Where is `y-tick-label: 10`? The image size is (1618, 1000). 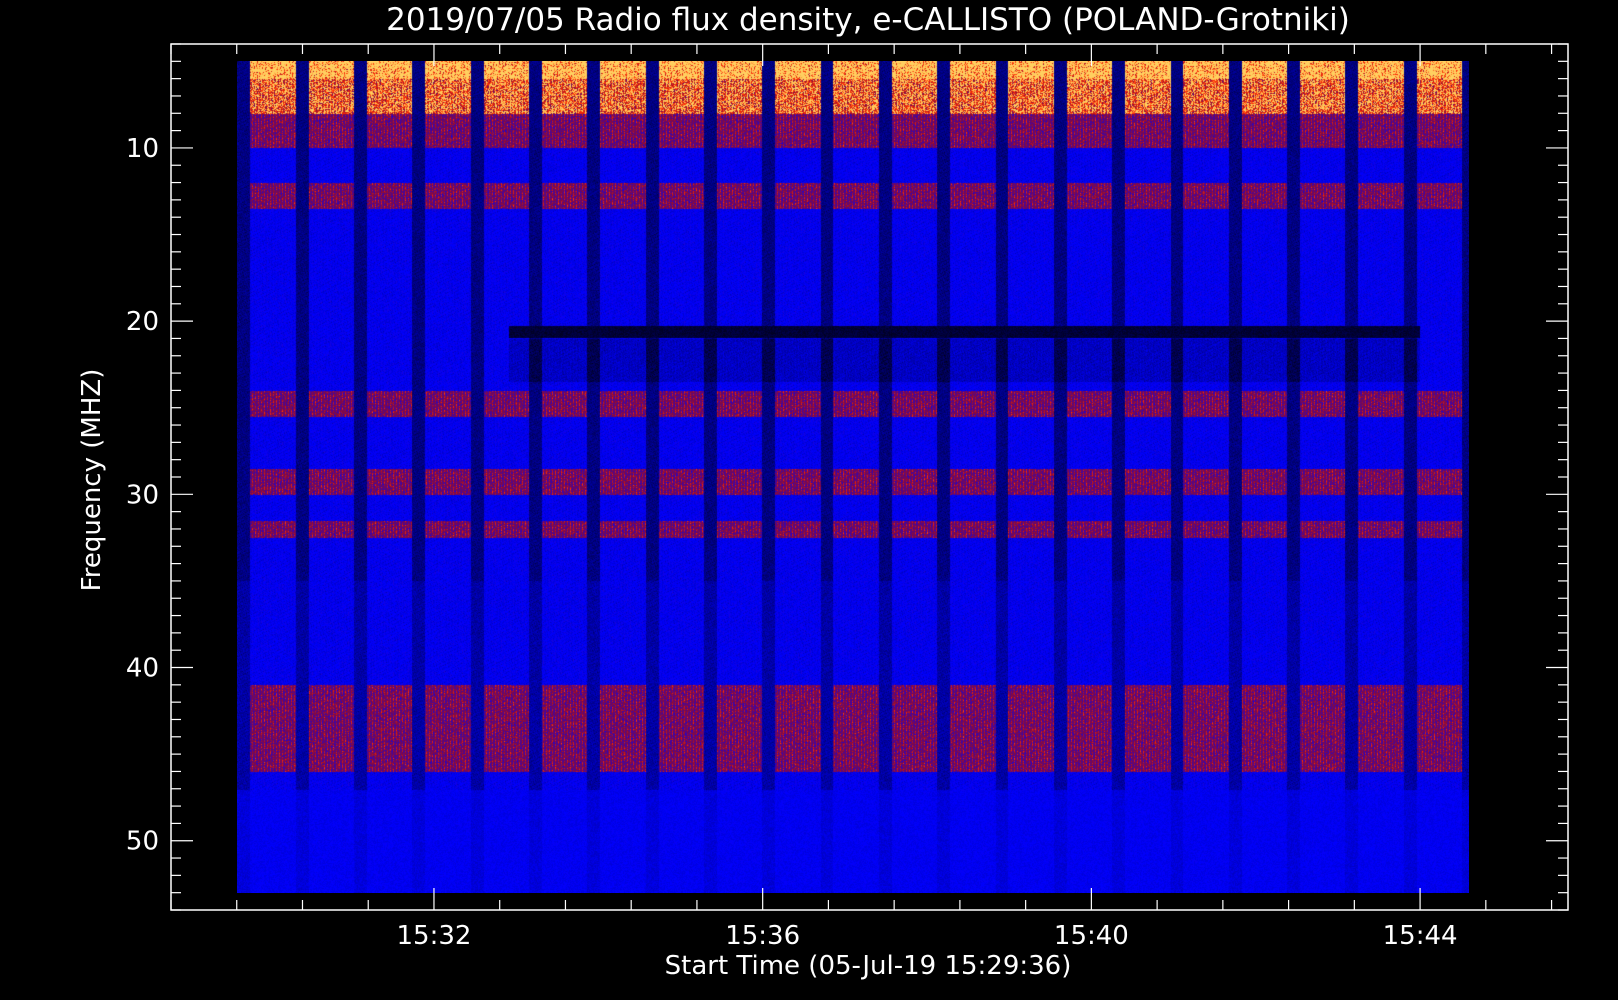
y-tick-label: 10 is located at coordinates (142, 149).